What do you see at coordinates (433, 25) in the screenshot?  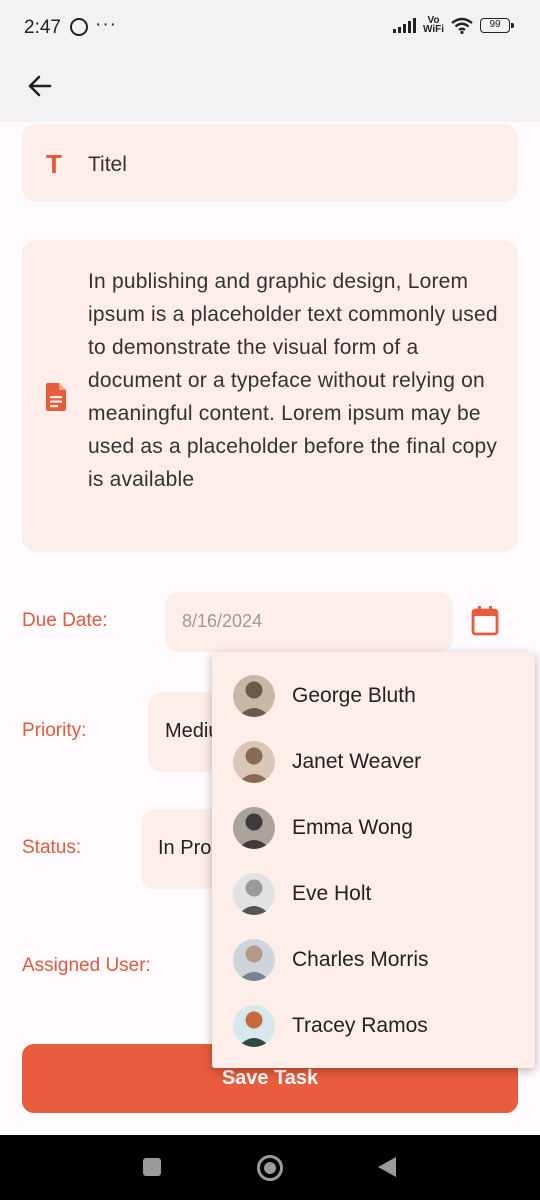 I see `vowifi-indicator: Vo WiFi` at bounding box center [433, 25].